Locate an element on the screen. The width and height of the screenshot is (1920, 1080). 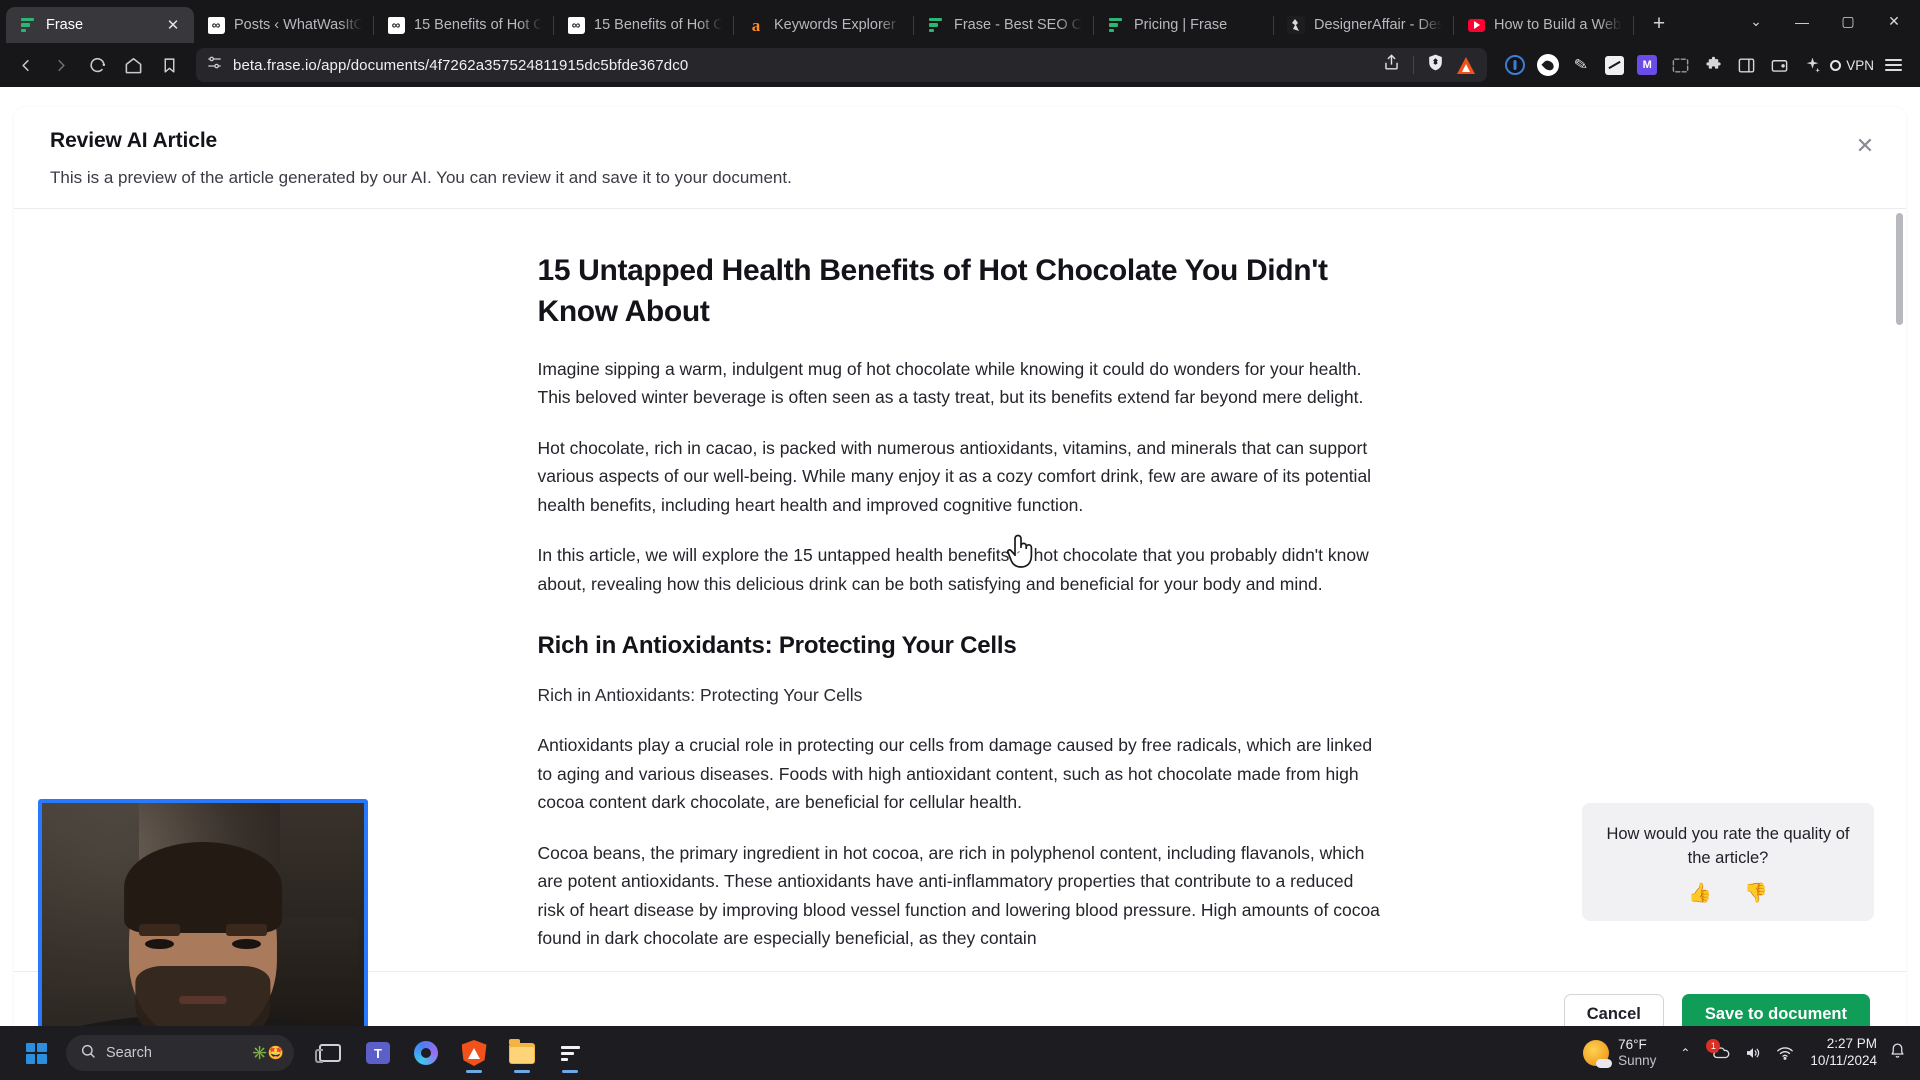
webcam-person-brow-right is located at coordinates (246, 929).